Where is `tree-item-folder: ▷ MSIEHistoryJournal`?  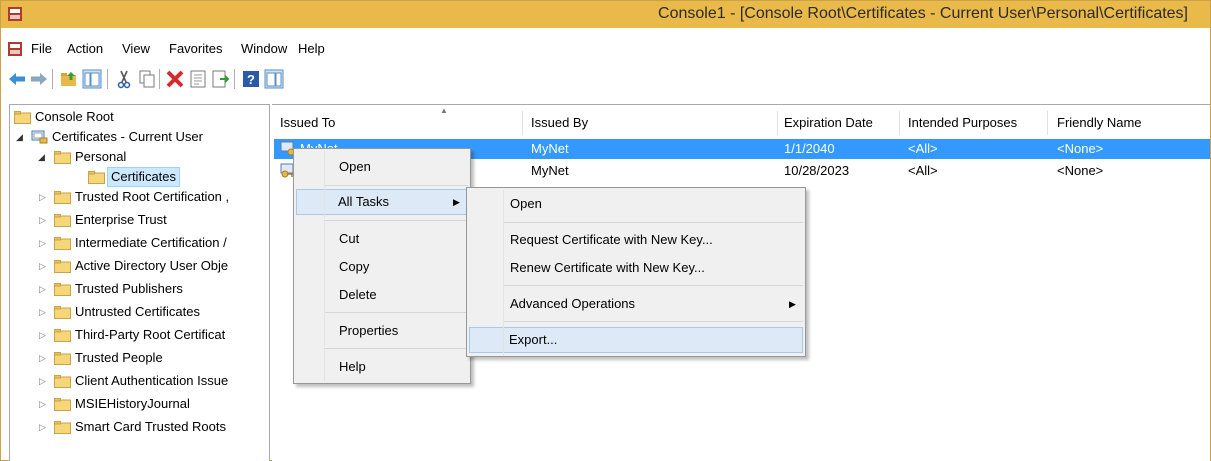 tree-item-folder: ▷ MSIEHistoryJournal is located at coordinates (140, 404).